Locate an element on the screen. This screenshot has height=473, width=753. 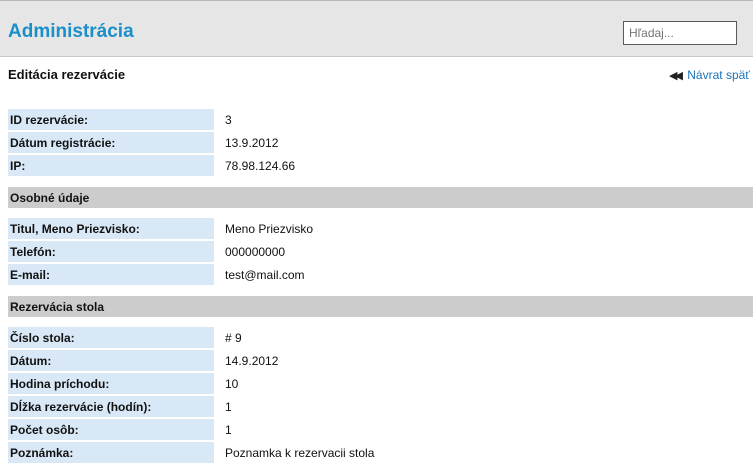
app-title: Administrácia is located at coordinates (71, 32).